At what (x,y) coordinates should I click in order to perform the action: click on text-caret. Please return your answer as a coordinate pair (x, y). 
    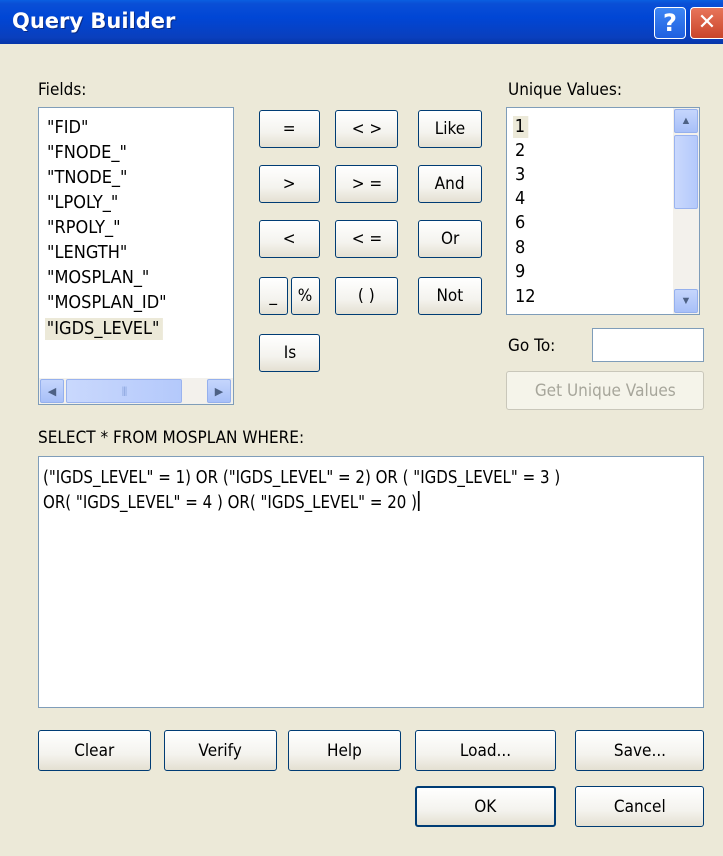
    Looking at the image, I should click on (418, 501).